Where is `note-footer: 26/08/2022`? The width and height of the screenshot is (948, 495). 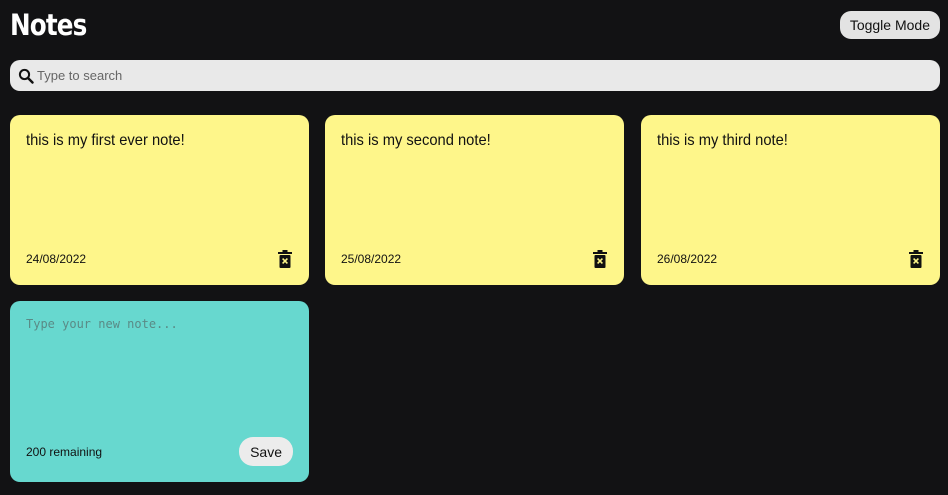
note-footer: 26/08/2022 is located at coordinates (790, 259).